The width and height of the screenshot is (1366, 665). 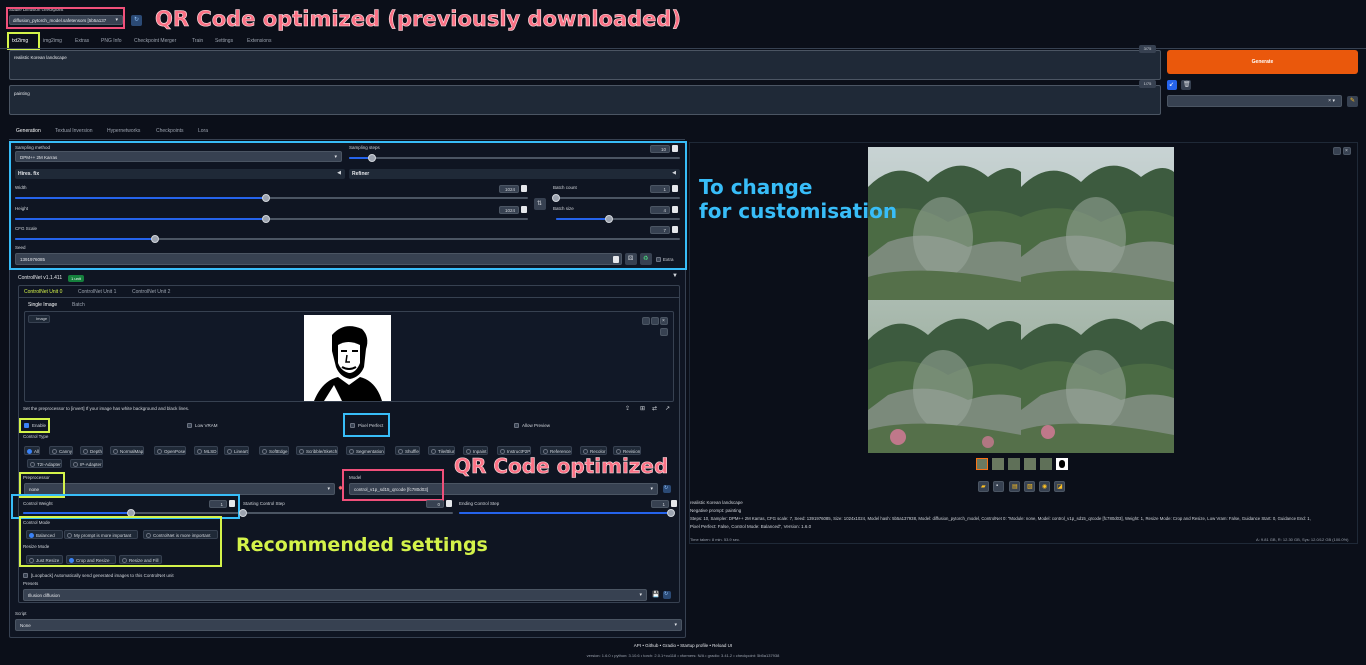 I want to click on control-type-segmentation: Segmentation, so click(x=365, y=450).